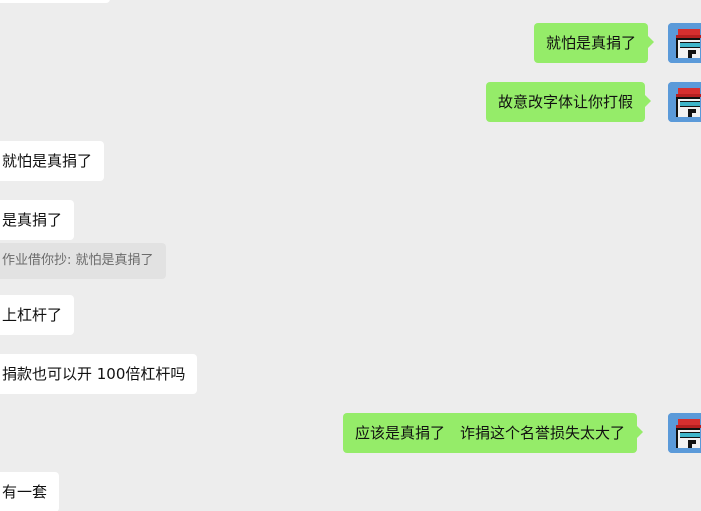 The width and height of the screenshot is (701, 511). What do you see at coordinates (37, 220) in the screenshot?
I see `incoming-message-bubble: 是真捐了` at bounding box center [37, 220].